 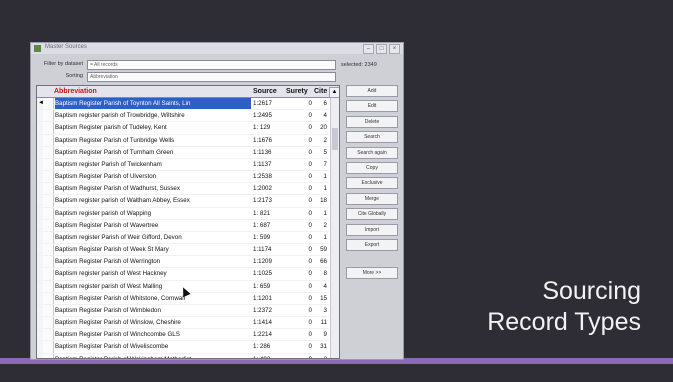 I want to click on column-header-cite: Cite, so click(x=321, y=92).